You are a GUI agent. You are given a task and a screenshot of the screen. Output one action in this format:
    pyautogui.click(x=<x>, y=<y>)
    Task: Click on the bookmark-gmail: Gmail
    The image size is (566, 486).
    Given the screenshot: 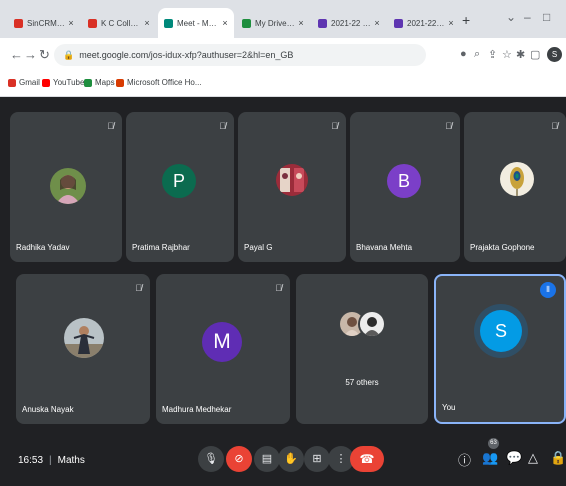 What is the action you would take?
    pyautogui.click(x=24, y=82)
    